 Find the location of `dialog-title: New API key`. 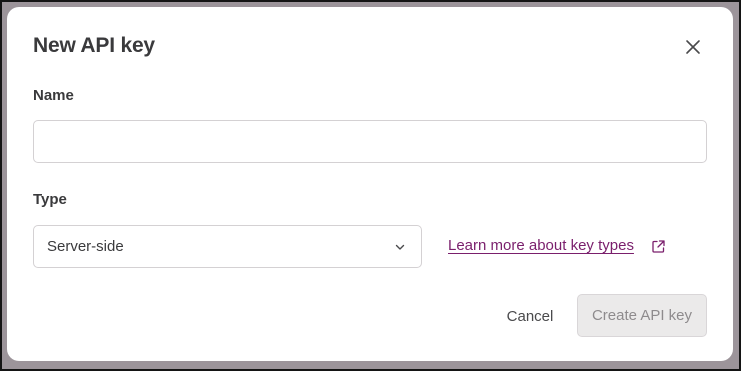

dialog-title: New API key is located at coordinates (94, 45).